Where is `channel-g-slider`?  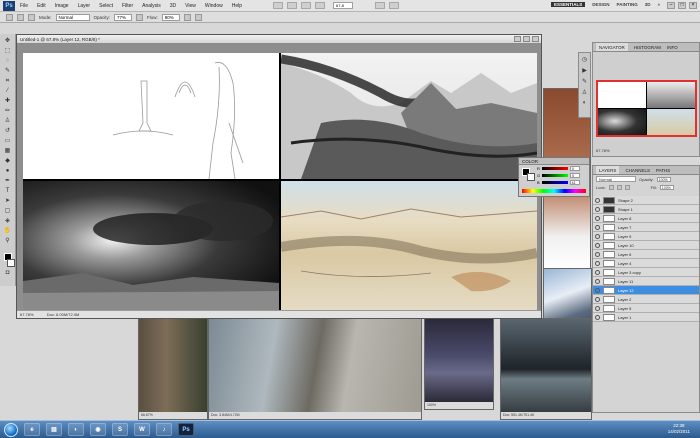
channel-g-slider is located at coordinates (555, 175).